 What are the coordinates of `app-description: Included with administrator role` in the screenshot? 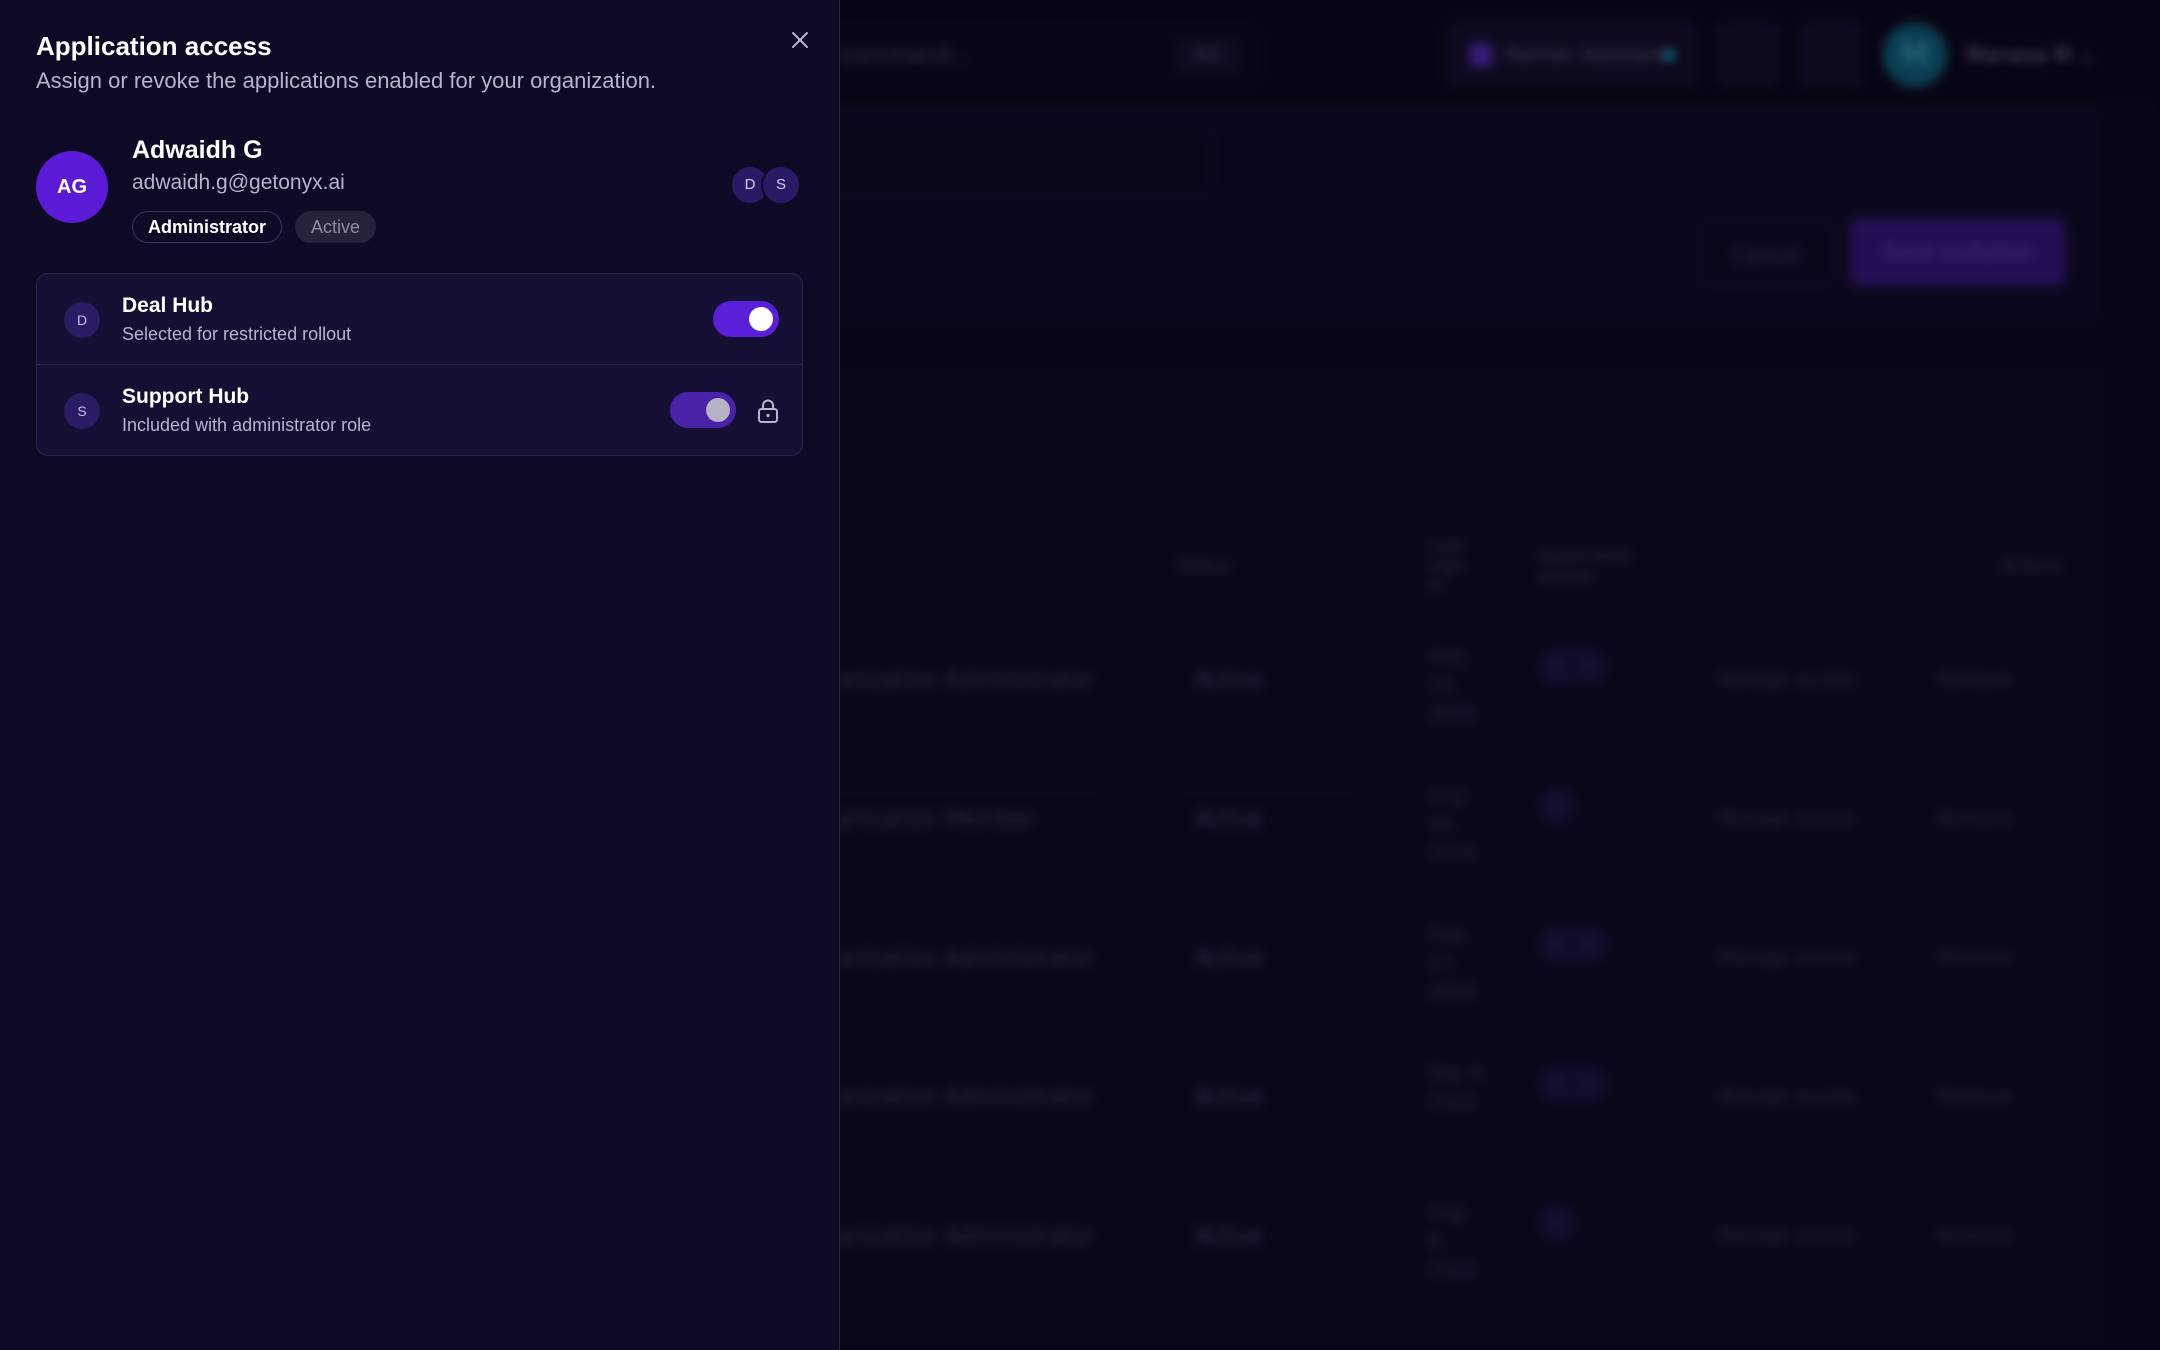 It's located at (247, 425).